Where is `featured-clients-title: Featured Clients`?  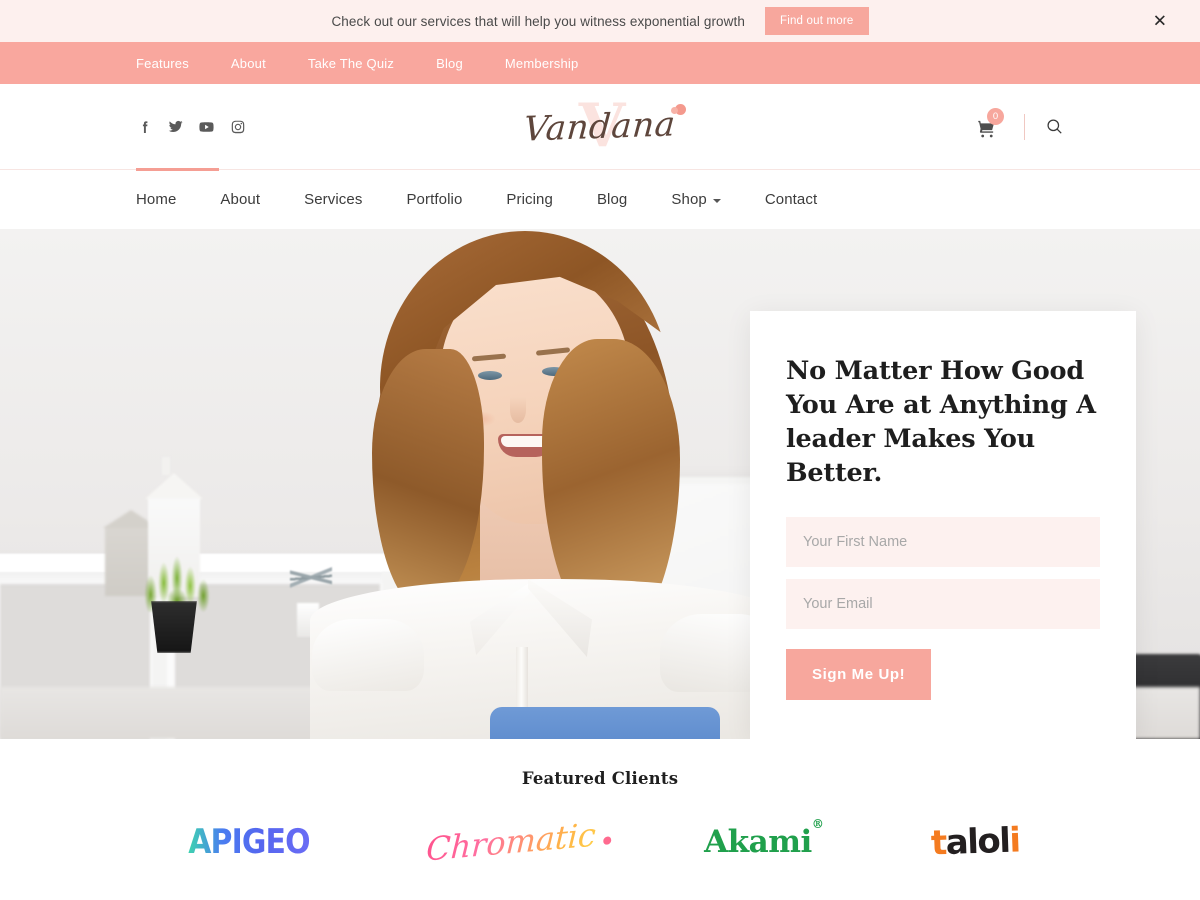
featured-clients-title: Featured Clients is located at coordinates (600, 778).